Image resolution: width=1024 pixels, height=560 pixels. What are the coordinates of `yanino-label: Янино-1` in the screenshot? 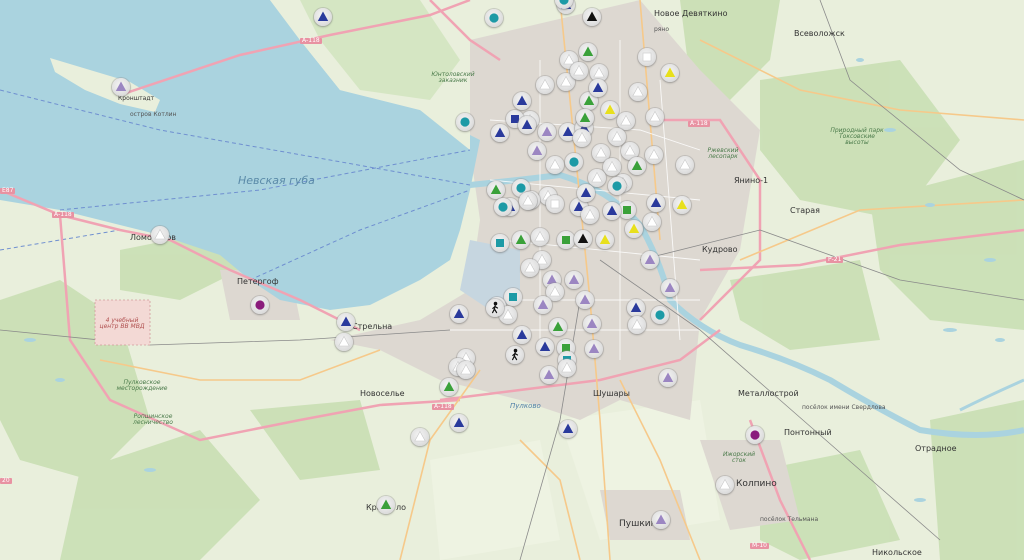 It's located at (751, 180).